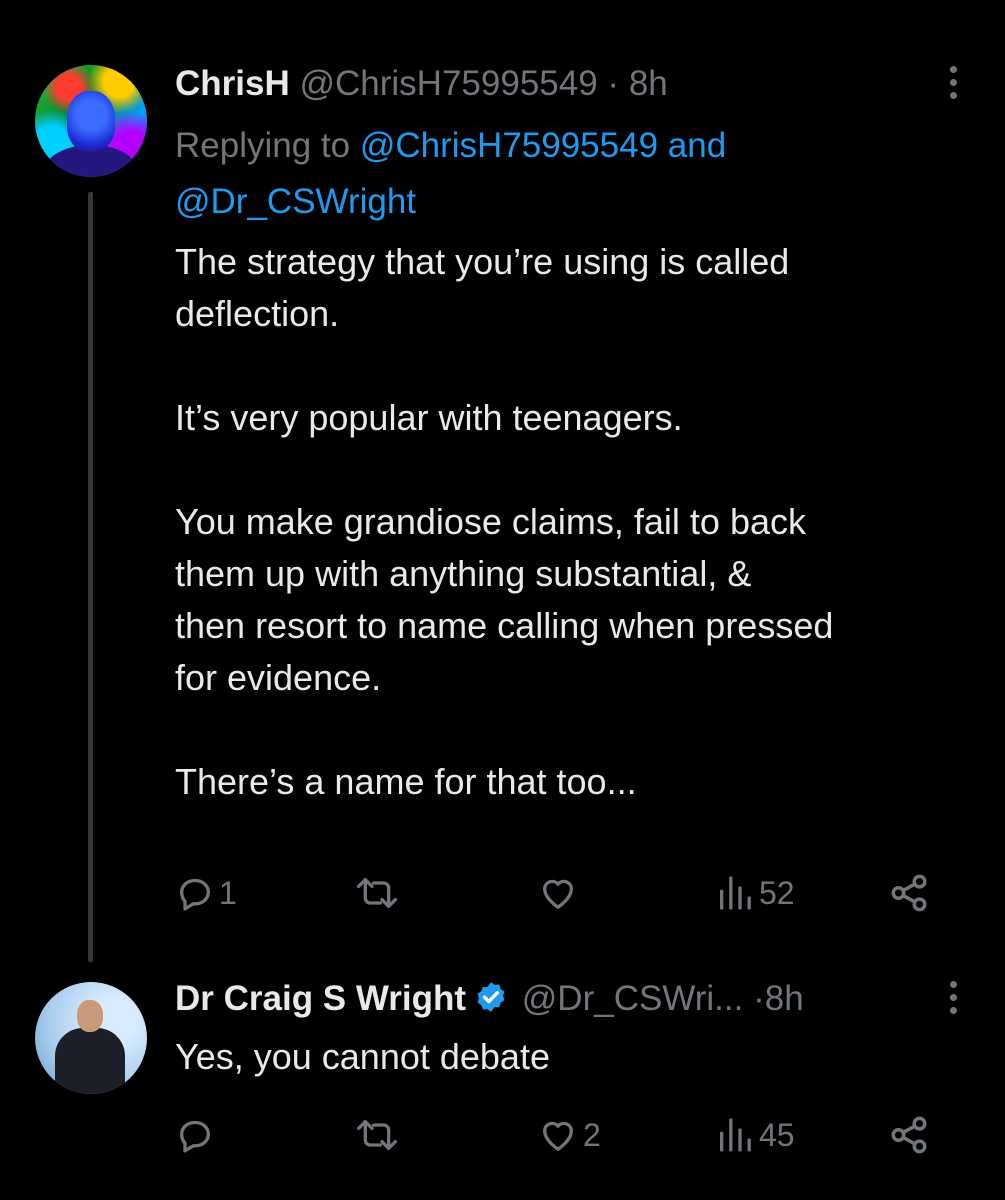 The image size is (1005, 1200). I want to click on mention-link: @ChrisH75995549, so click(509, 145).